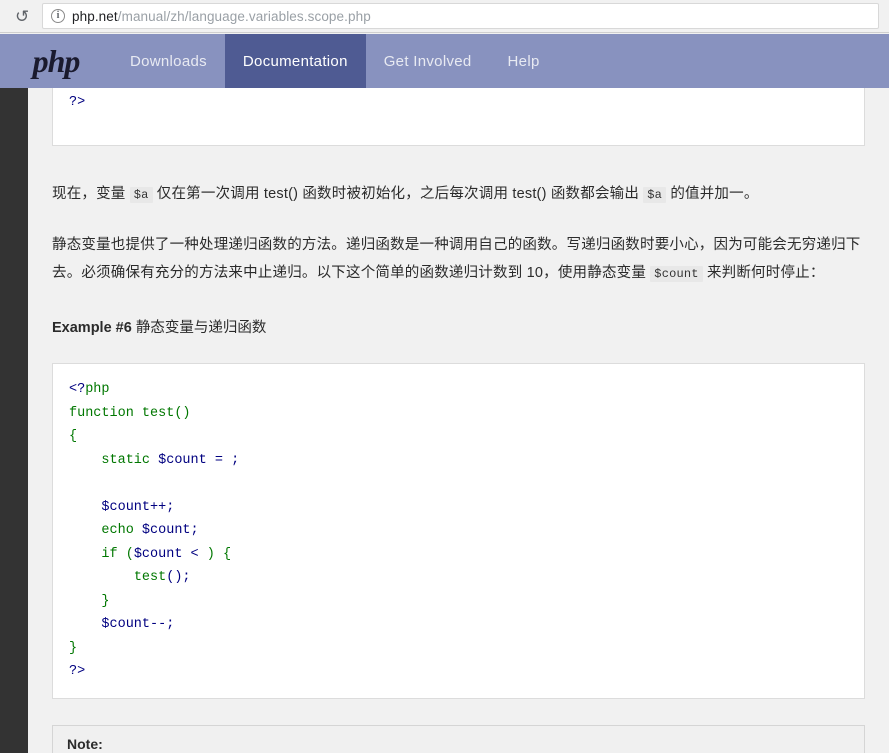 The height and width of the screenshot is (753, 889). I want to click on code-line: echo $count;, so click(150, 530).